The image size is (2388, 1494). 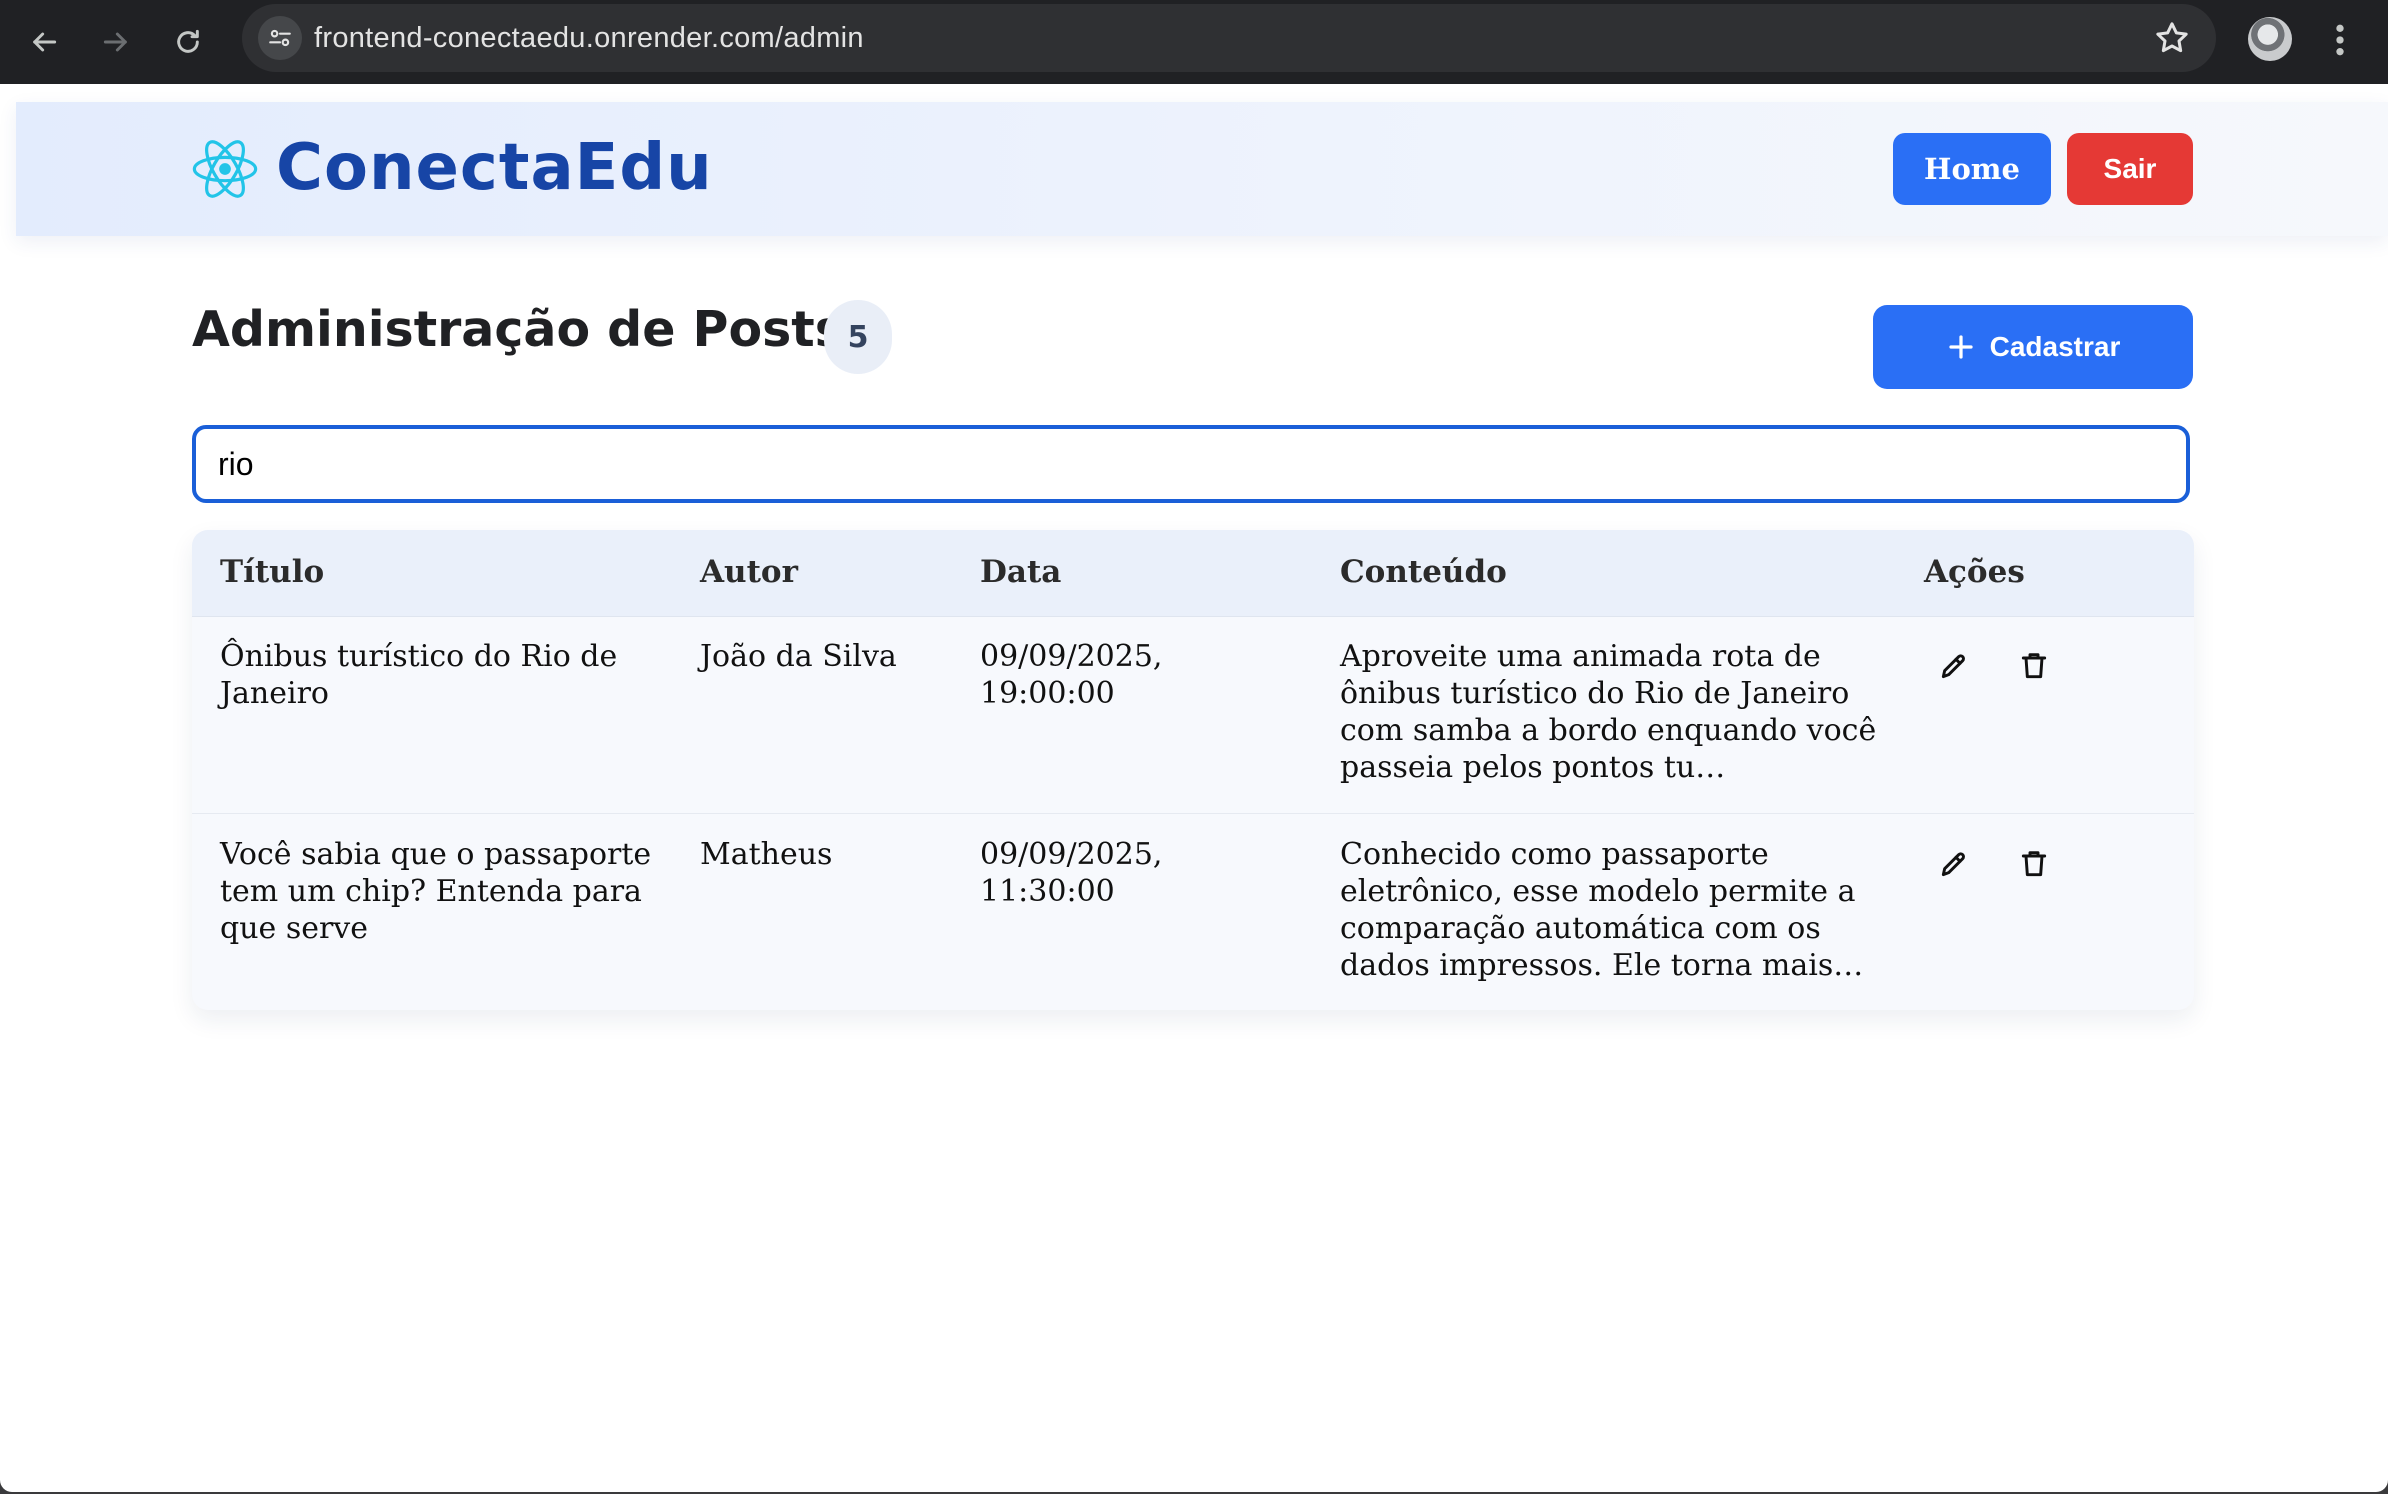 I want to click on add-post-label: Cadastrar, so click(x=2055, y=346).